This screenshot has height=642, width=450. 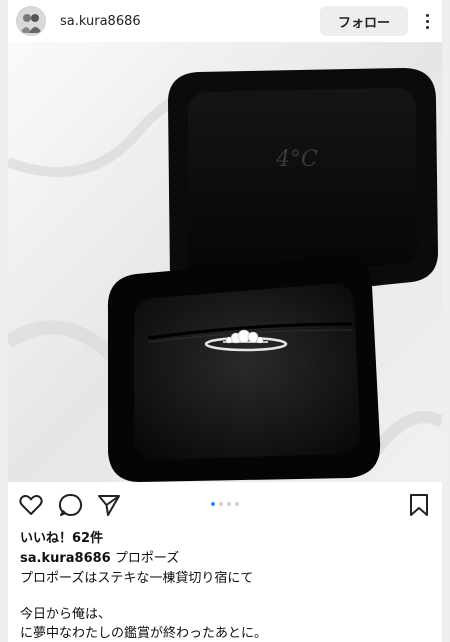 What do you see at coordinates (137, 578) in the screenshot?
I see `caption-line-1: プロポーズはステキな一棟貸切り宿にて` at bounding box center [137, 578].